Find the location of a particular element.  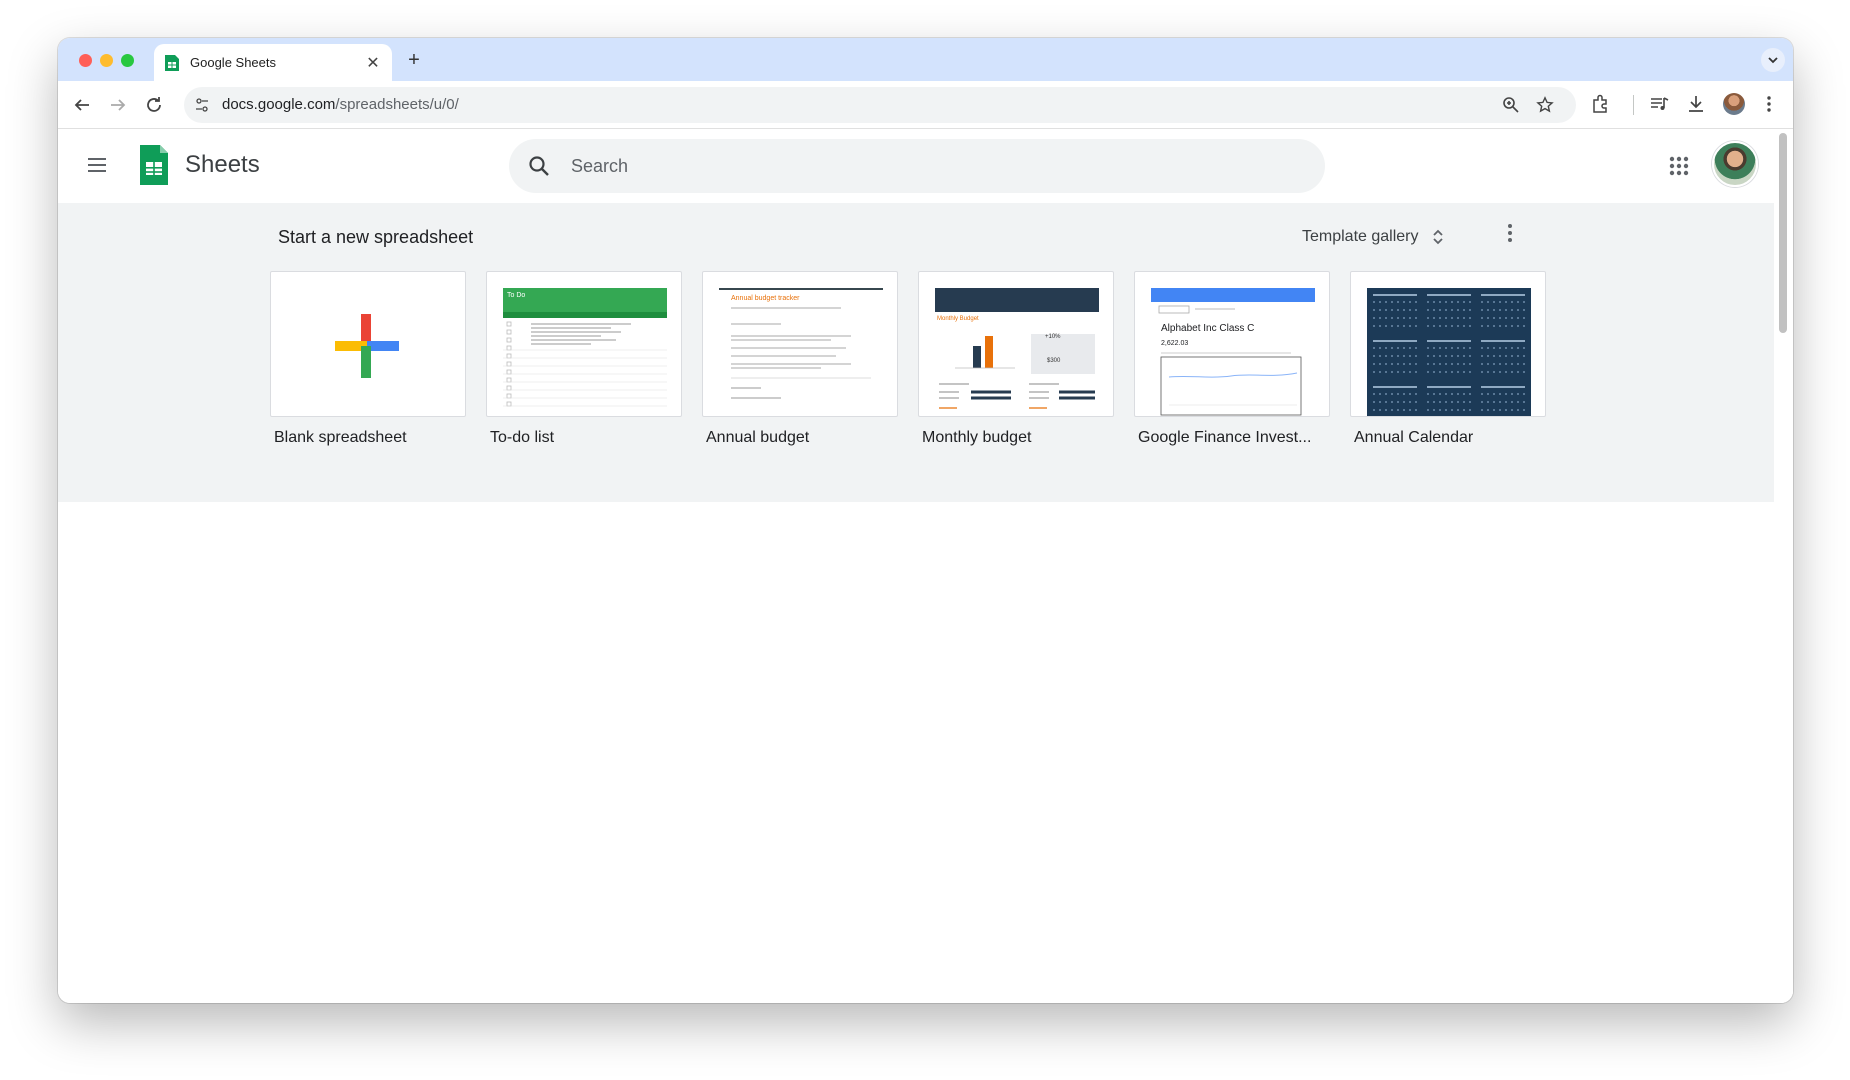

monthly-budget-preview-chart is located at coordinates (1017, 371).